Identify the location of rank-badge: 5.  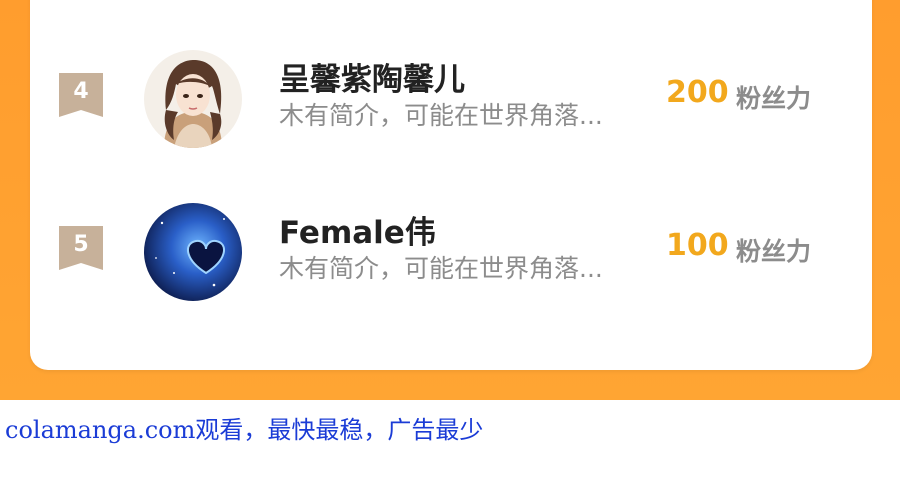
(81, 248).